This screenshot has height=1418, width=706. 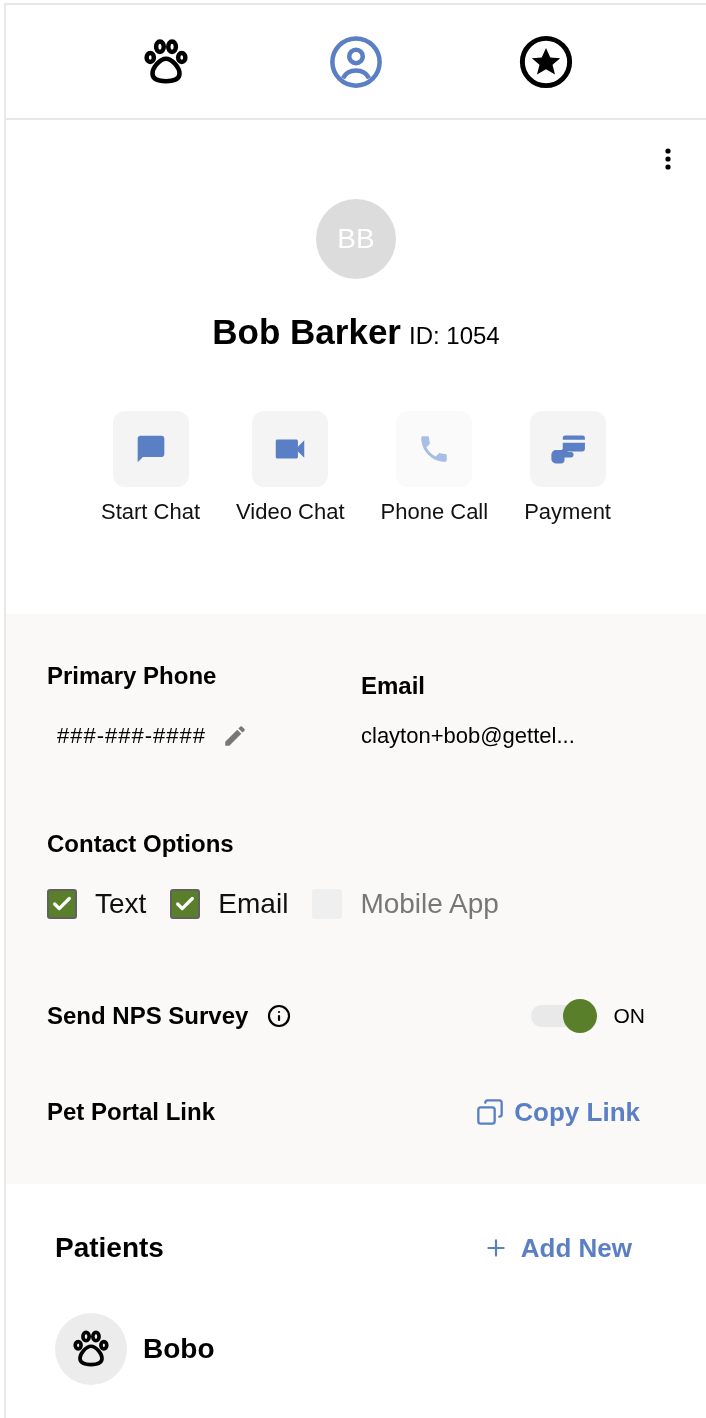 I want to click on client-id: ID: 1054, so click(x=454, y=336).